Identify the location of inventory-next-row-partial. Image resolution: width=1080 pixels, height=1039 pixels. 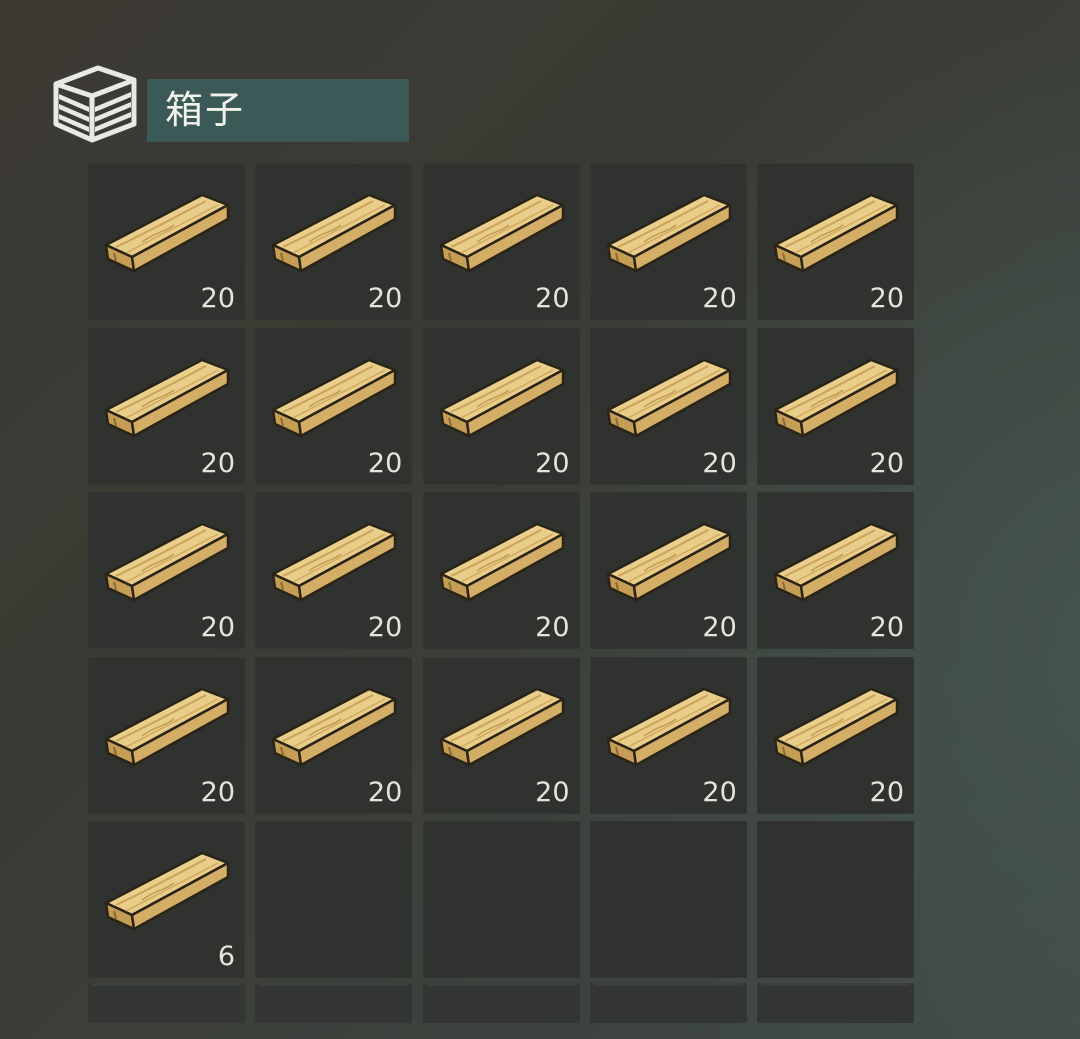
(503, 1003).